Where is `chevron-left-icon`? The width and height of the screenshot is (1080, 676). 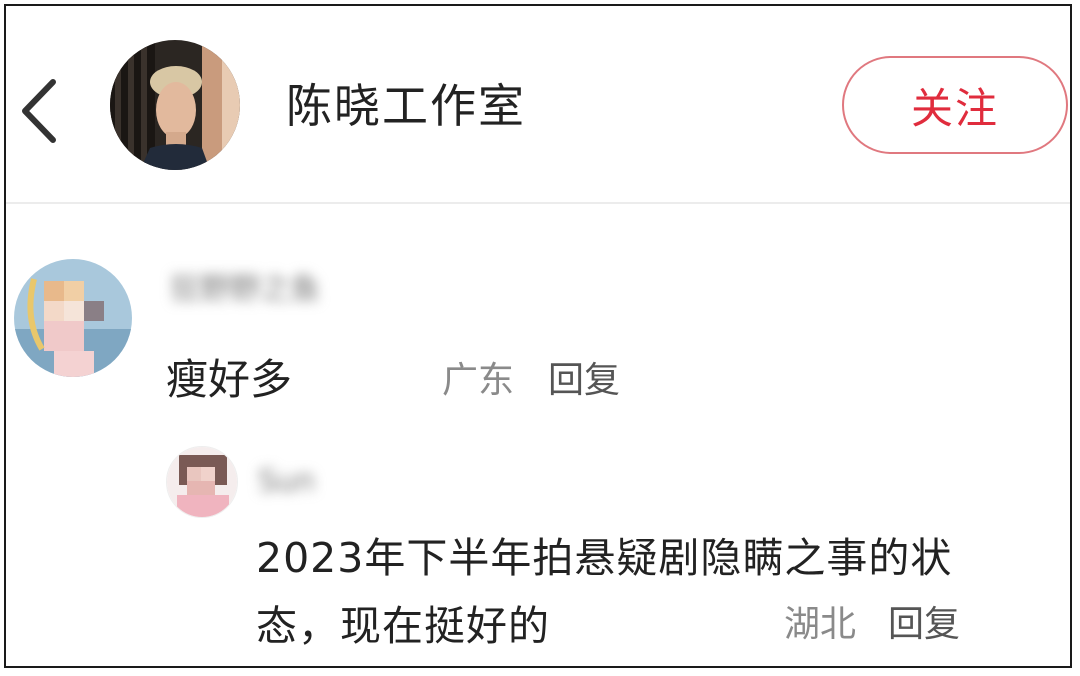
chevron-left-icon is located at coordinates (39, 111).